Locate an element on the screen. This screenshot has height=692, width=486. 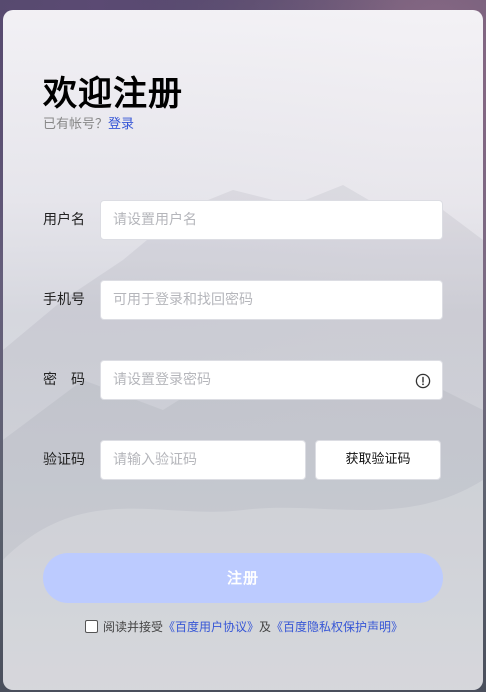
agreement-row: 阅读并接受 《百度用户协议》 及 《百度隐私权保护声明》 is located at coordinates (244, 626).